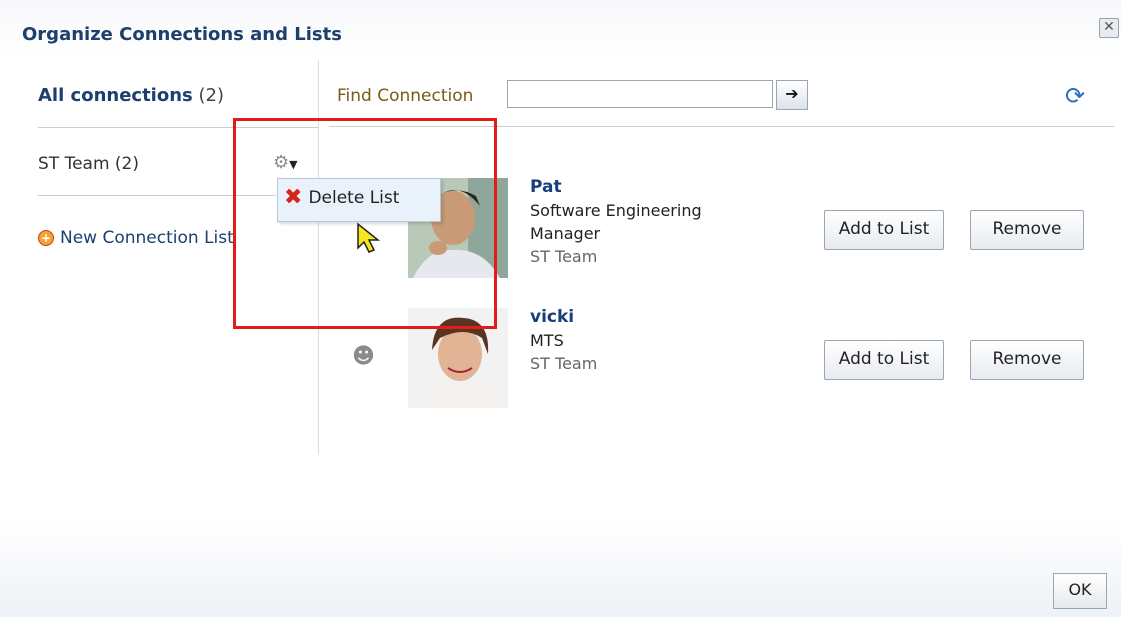  What do you see at coordinates (563, 317) in the screenshot?
I see `connection-name-link: vicki` at bounding box center [563, 317].